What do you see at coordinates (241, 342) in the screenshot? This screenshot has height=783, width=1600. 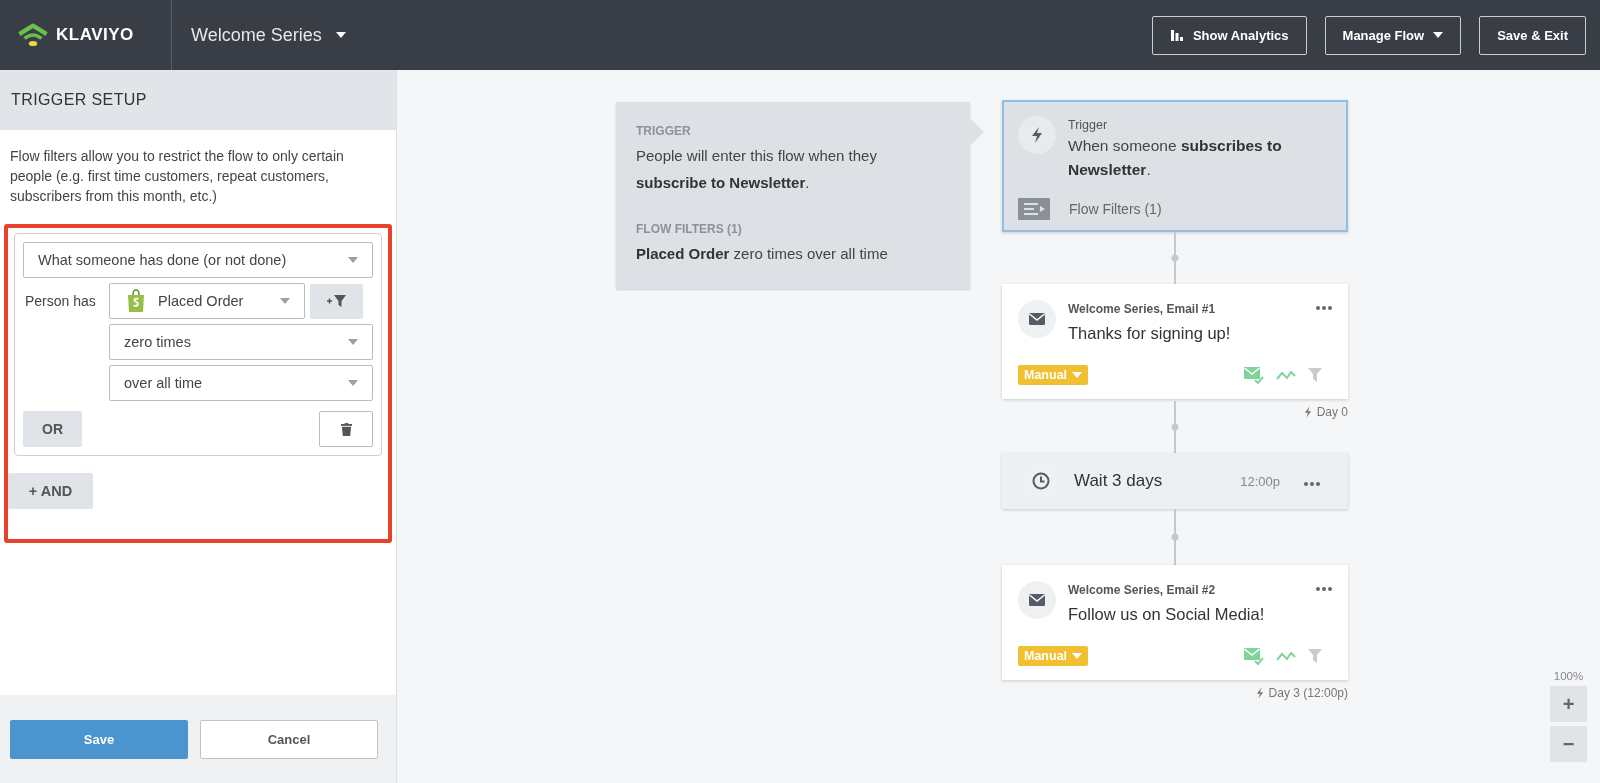 I see `frequency-dropdown: zero times` at bounding box center [241, 342].